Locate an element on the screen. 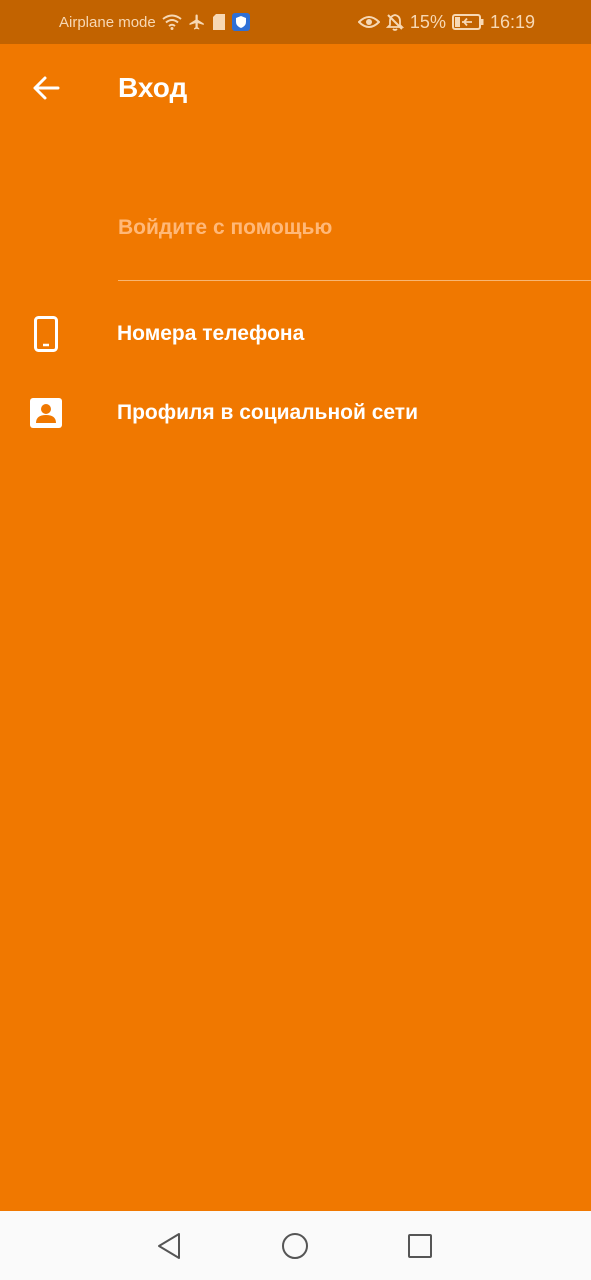 Image resolution: width=591 pixels, height=1280 pixels. shield-icon is located at coordinates (240, 22).